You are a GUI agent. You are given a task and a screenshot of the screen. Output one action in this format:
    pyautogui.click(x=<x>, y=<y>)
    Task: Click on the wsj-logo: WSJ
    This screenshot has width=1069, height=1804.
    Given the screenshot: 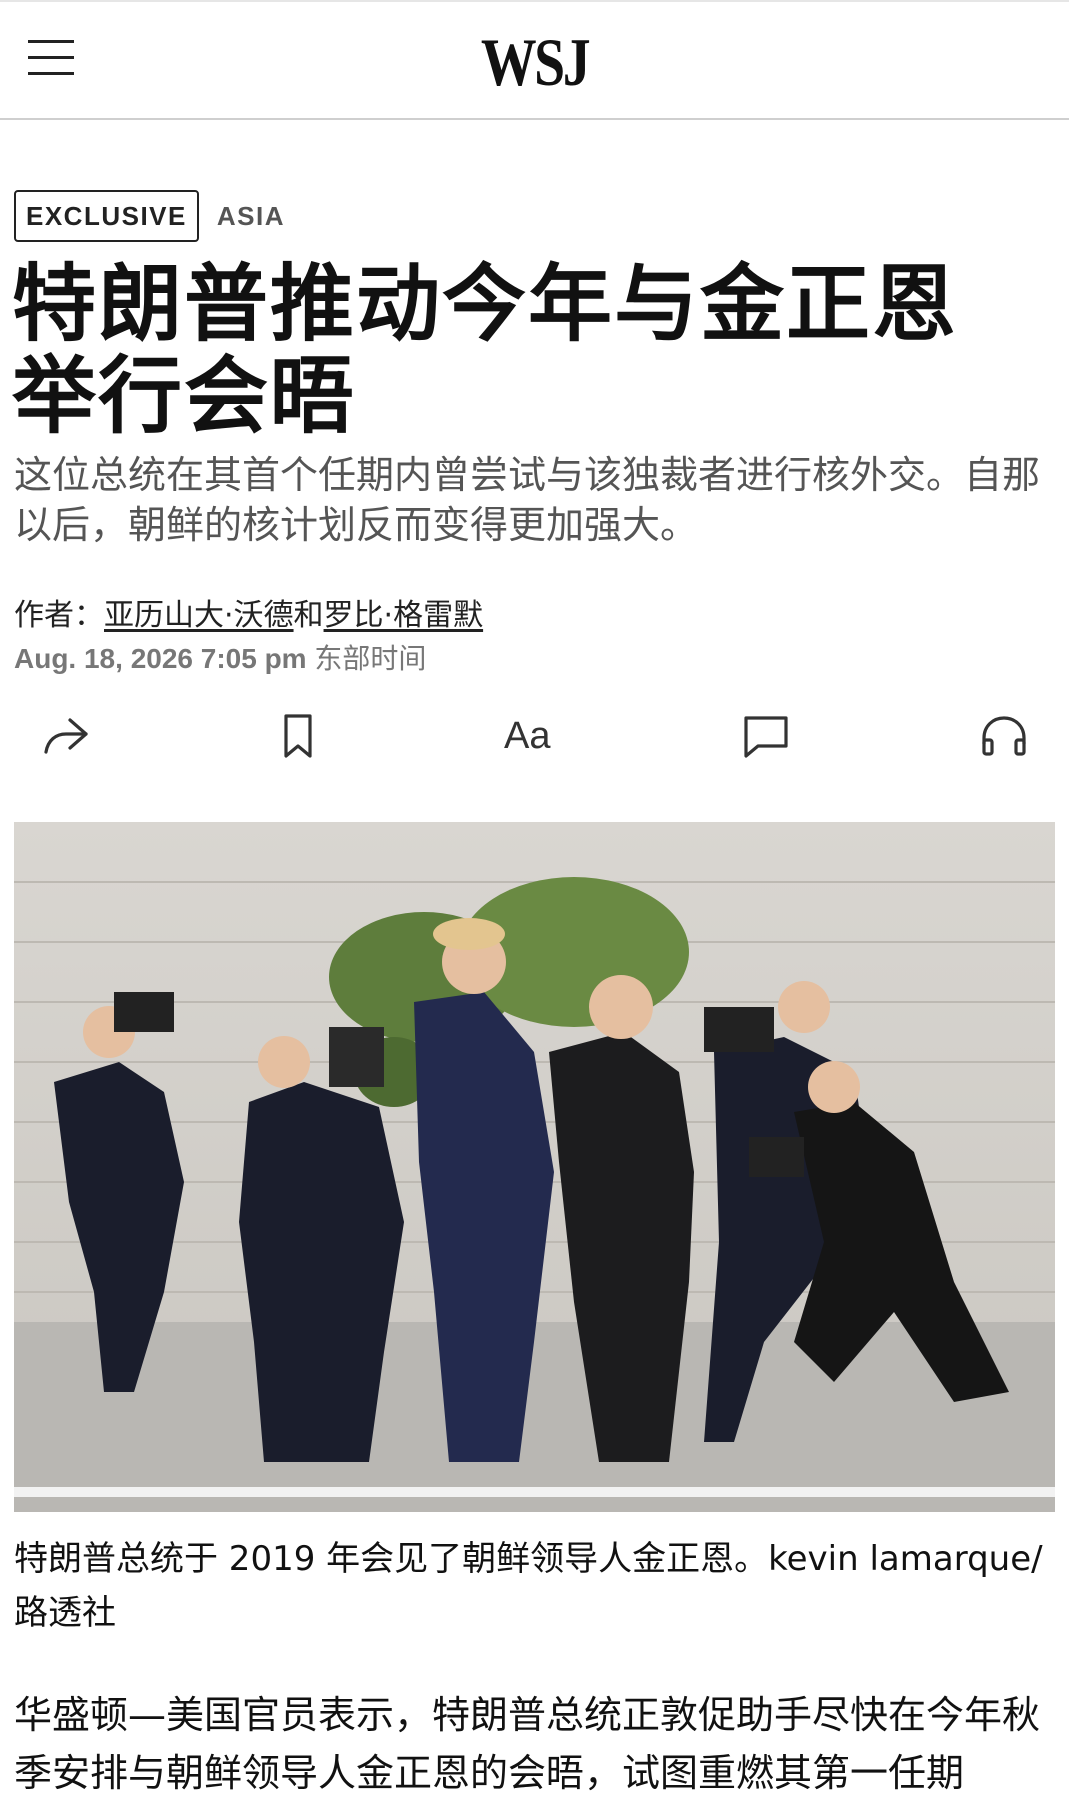 What is the action you would take?
    pyautogui.click(x=534, y=62)
    